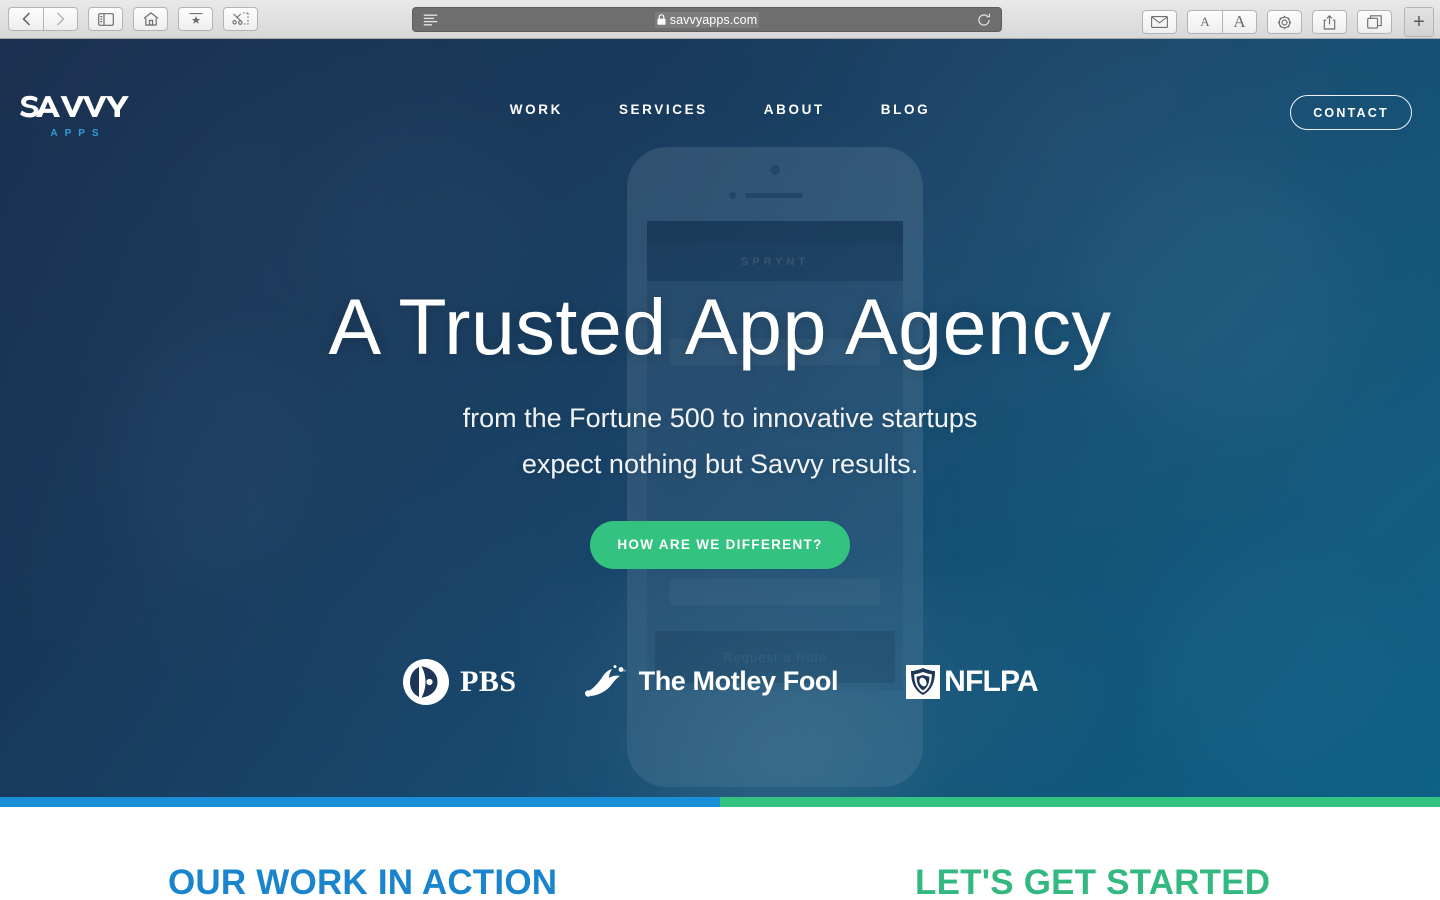 The image size is (1440, 900). Describe the element at coordinates (623, 672) in the screenshot. I see `svg-text: ™` at that location.